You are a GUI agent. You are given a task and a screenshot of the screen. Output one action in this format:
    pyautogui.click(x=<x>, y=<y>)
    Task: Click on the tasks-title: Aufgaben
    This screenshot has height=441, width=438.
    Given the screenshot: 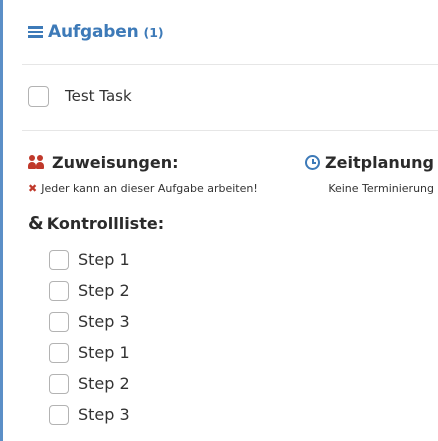 What is the action you would take?
    pyautogui.click(x=93, y=32)
    